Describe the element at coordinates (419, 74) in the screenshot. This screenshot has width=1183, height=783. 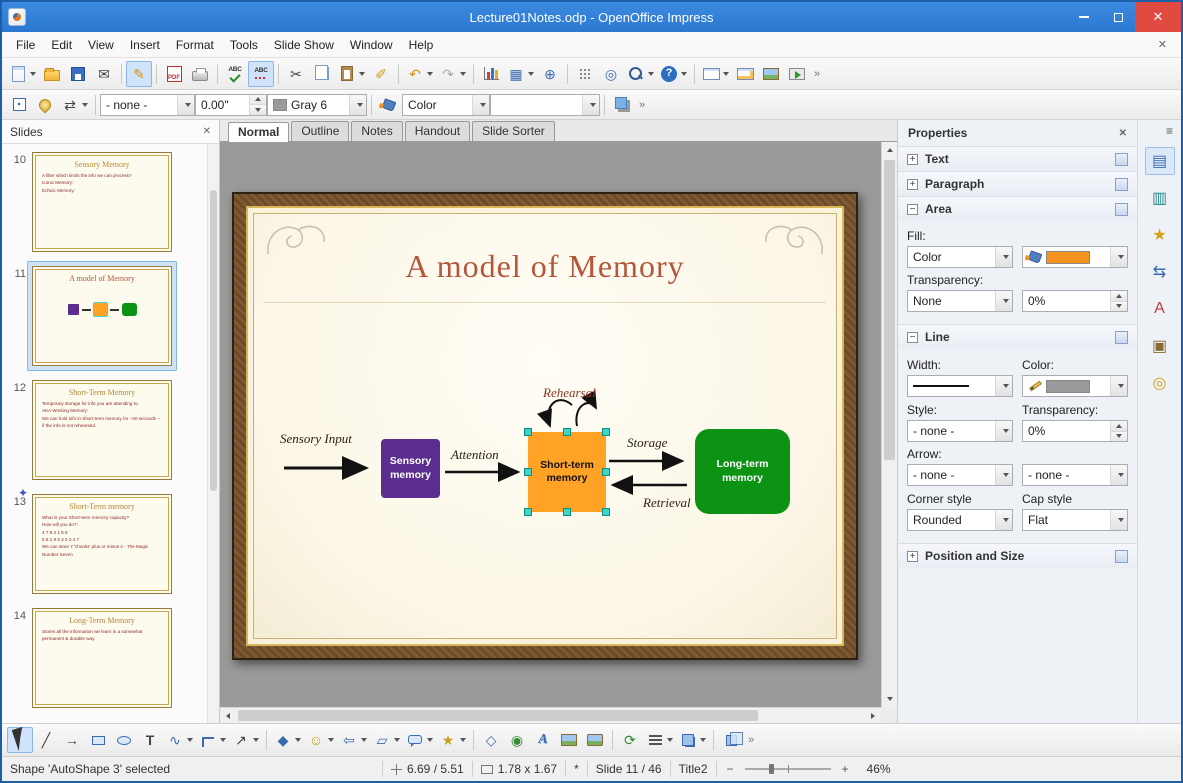
I see `undo-button: ↶` at that location.